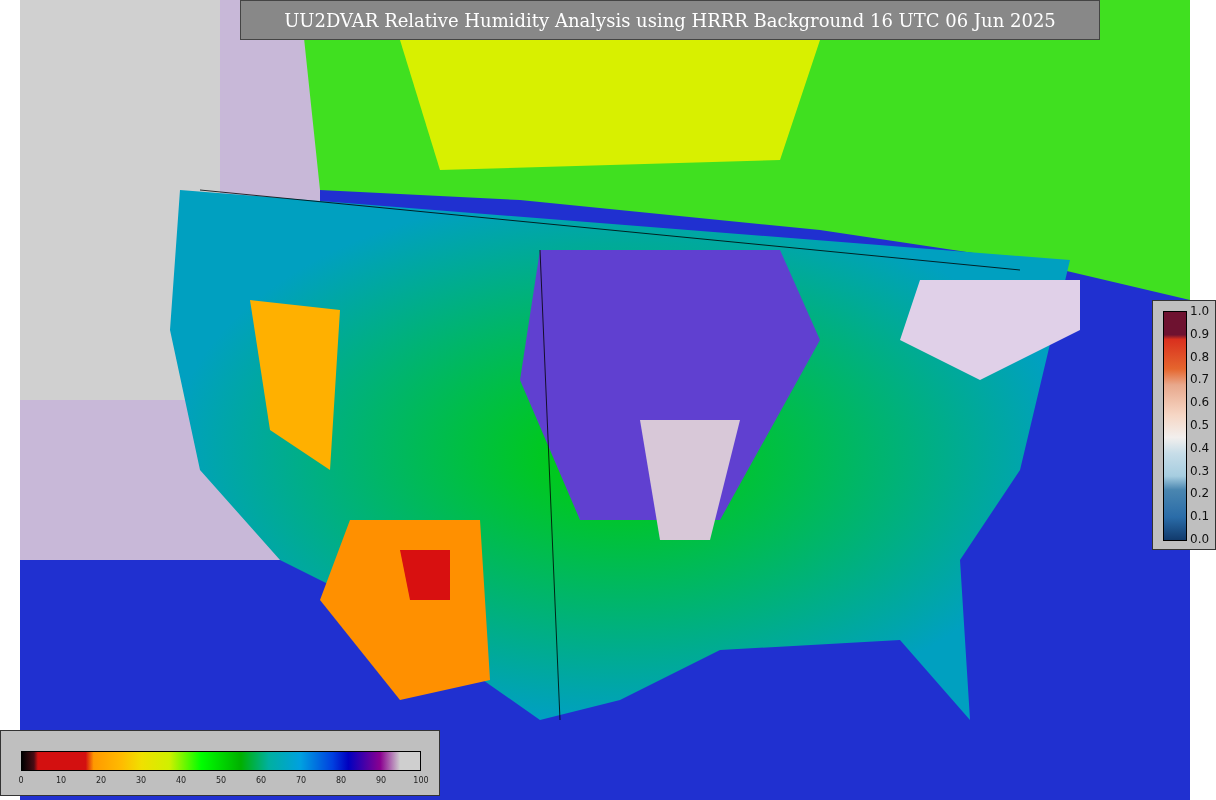 The height and width of the screenshot is (800, 1216). I want to click on legend-tick-label: 0.3, so click(1200, 470).